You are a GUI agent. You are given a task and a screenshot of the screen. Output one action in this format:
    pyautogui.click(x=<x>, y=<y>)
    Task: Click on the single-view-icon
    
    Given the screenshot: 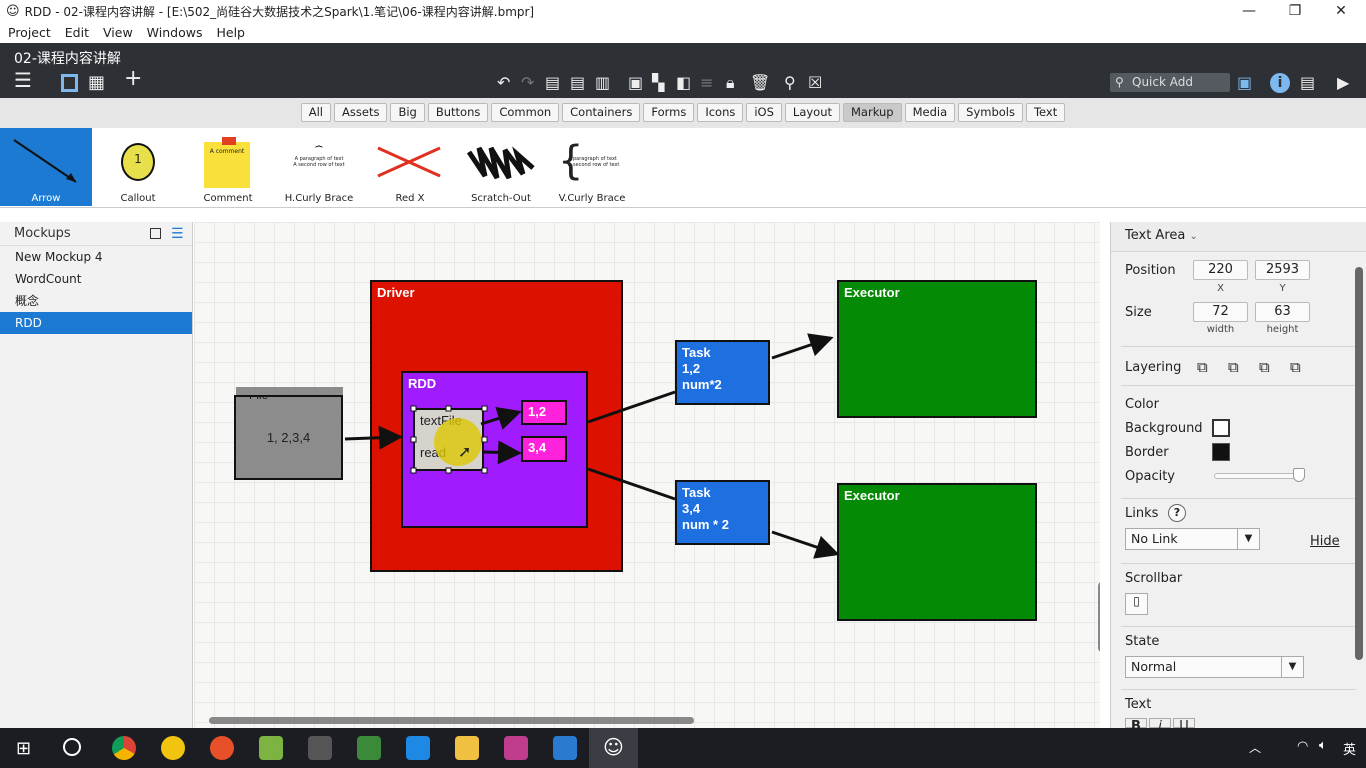 What is the action you would take?
    pyautogui.click(x=69, y=83)
    